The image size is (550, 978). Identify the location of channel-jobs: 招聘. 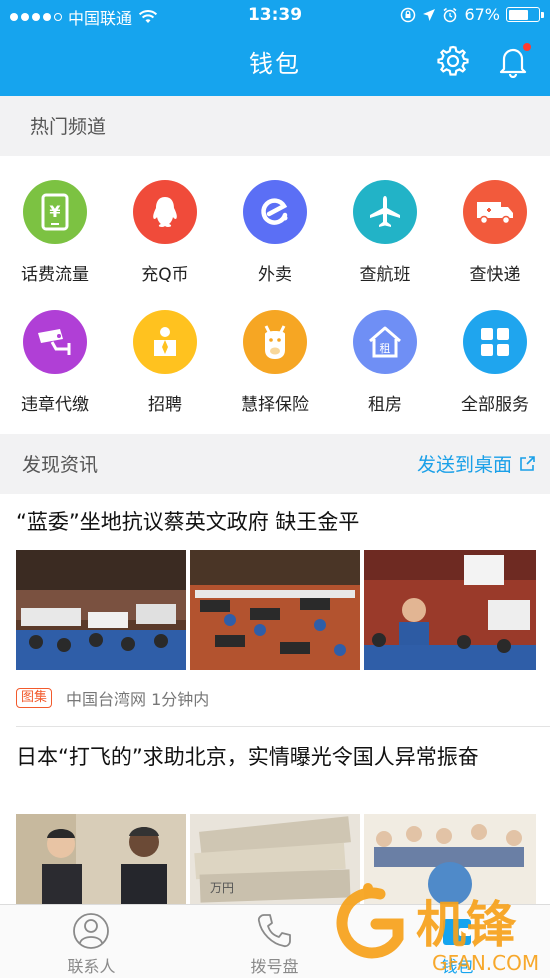
(165, 350).